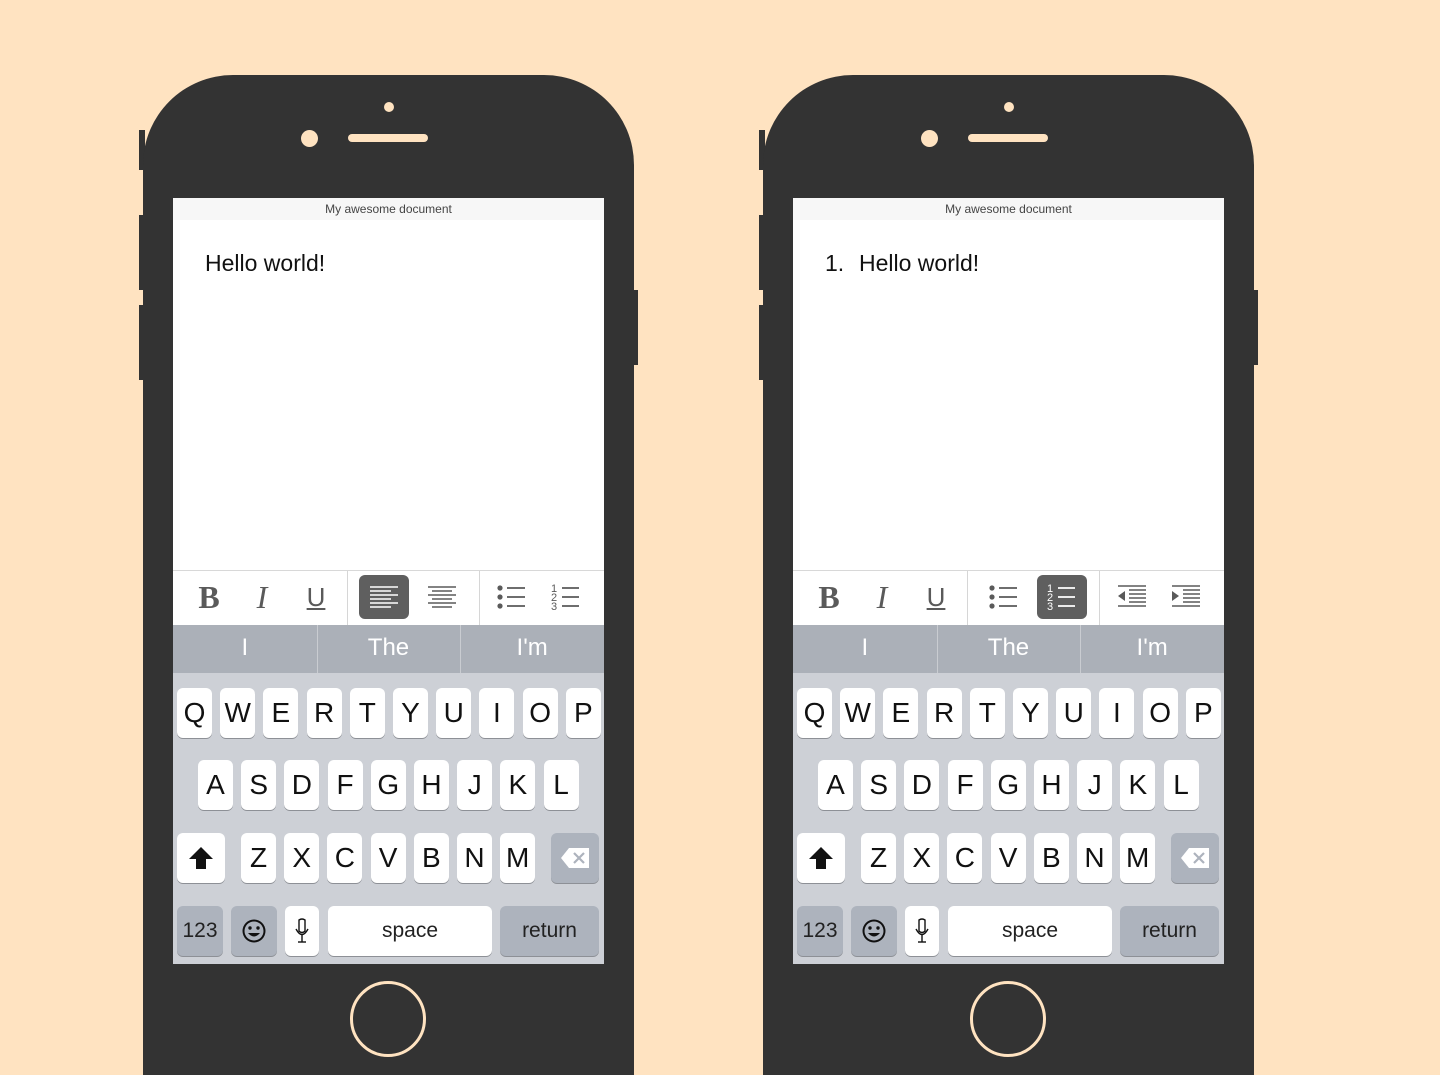 The image size is (1440, 1075). What do you see at coordinates (442, 597) in the screenshot?
I see `align-center-button` at bounding box center [442, 597].